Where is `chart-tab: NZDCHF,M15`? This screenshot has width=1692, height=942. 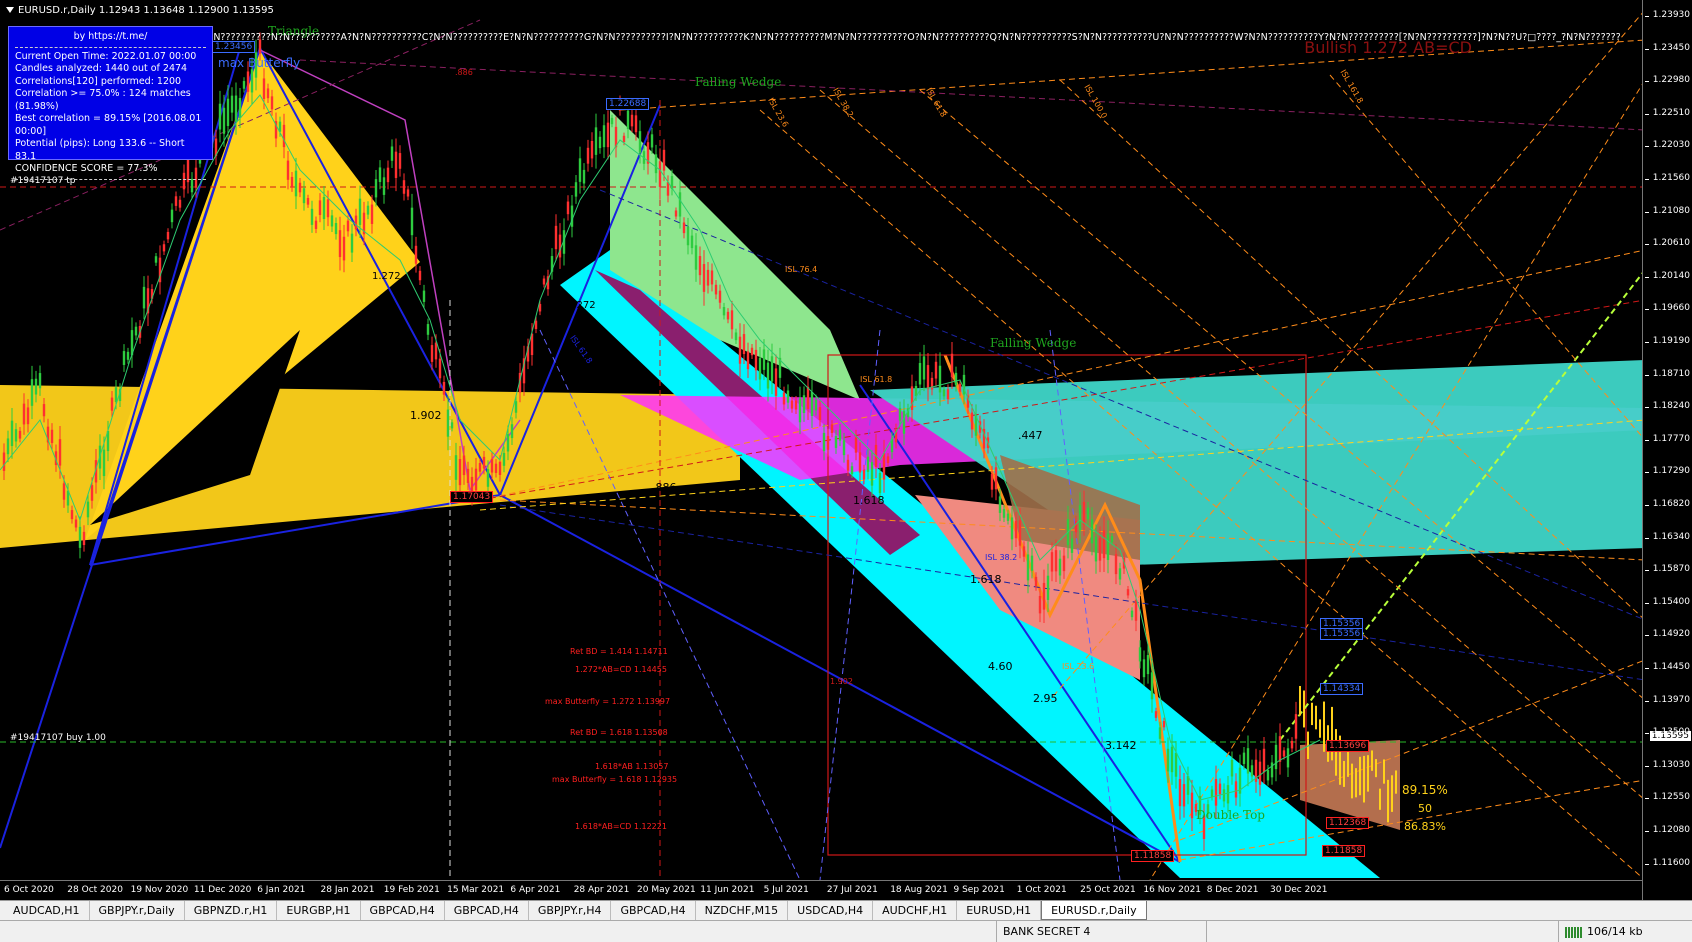
chart-tab: NZDCHF,M15 is located at coordinates (742, 910).